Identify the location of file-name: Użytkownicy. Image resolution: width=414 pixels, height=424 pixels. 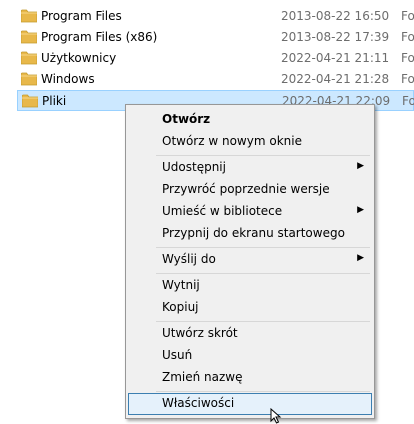
(79, 58).